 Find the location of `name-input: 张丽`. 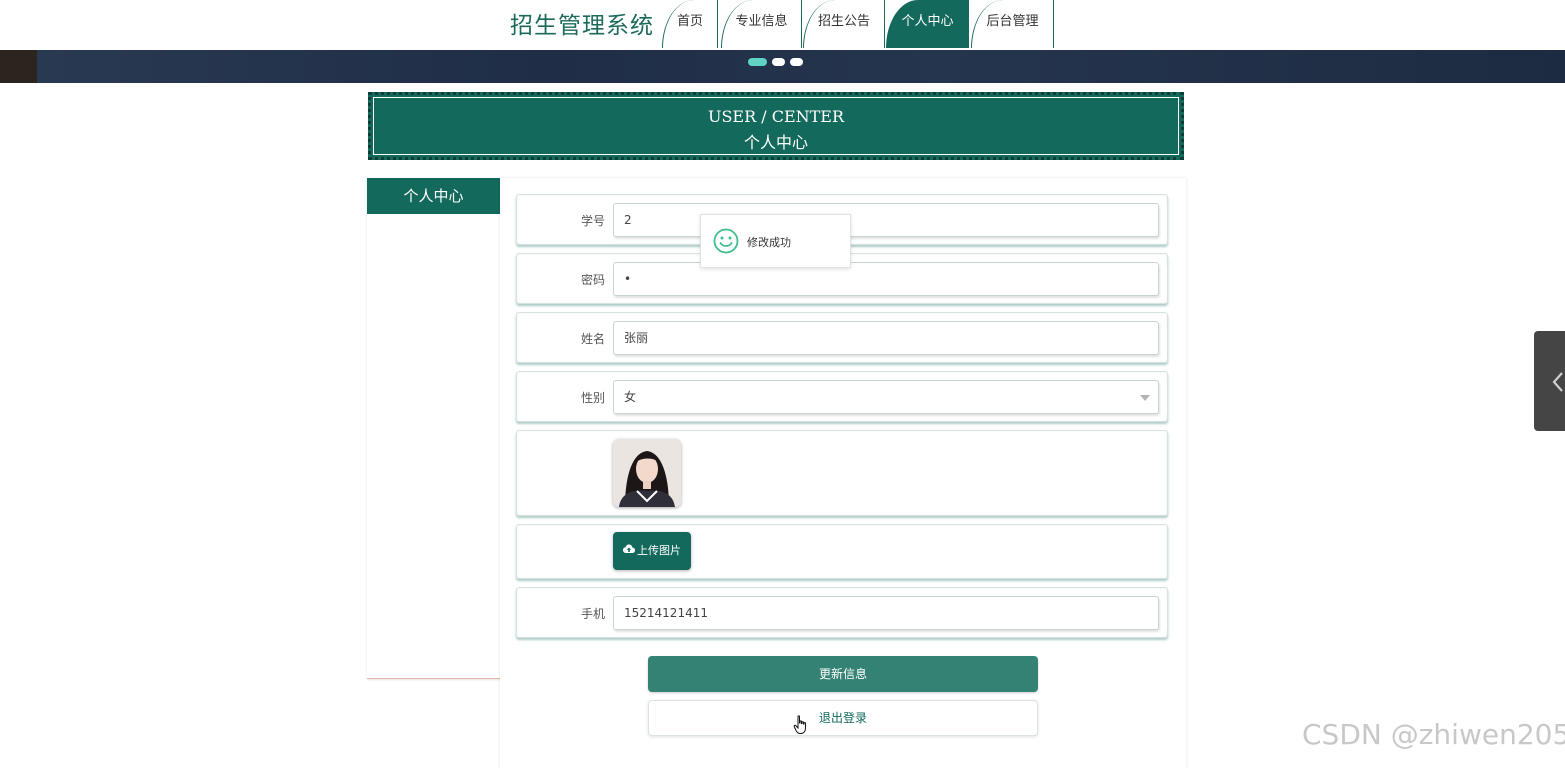

name-input: 张丽 is located at coordinates (886, 338).